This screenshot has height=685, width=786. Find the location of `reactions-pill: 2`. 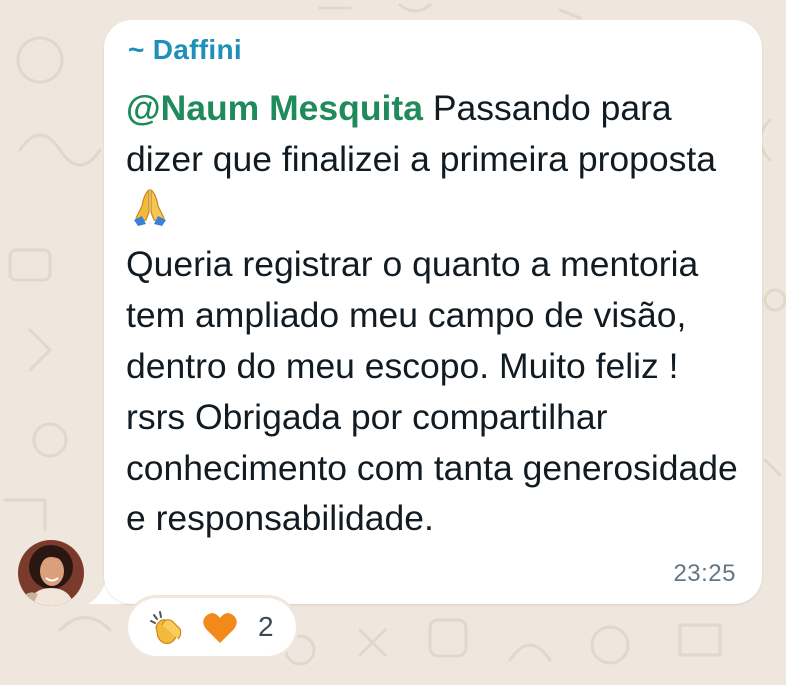

reactions-pill: 2 is located at coordinates (212, 627).